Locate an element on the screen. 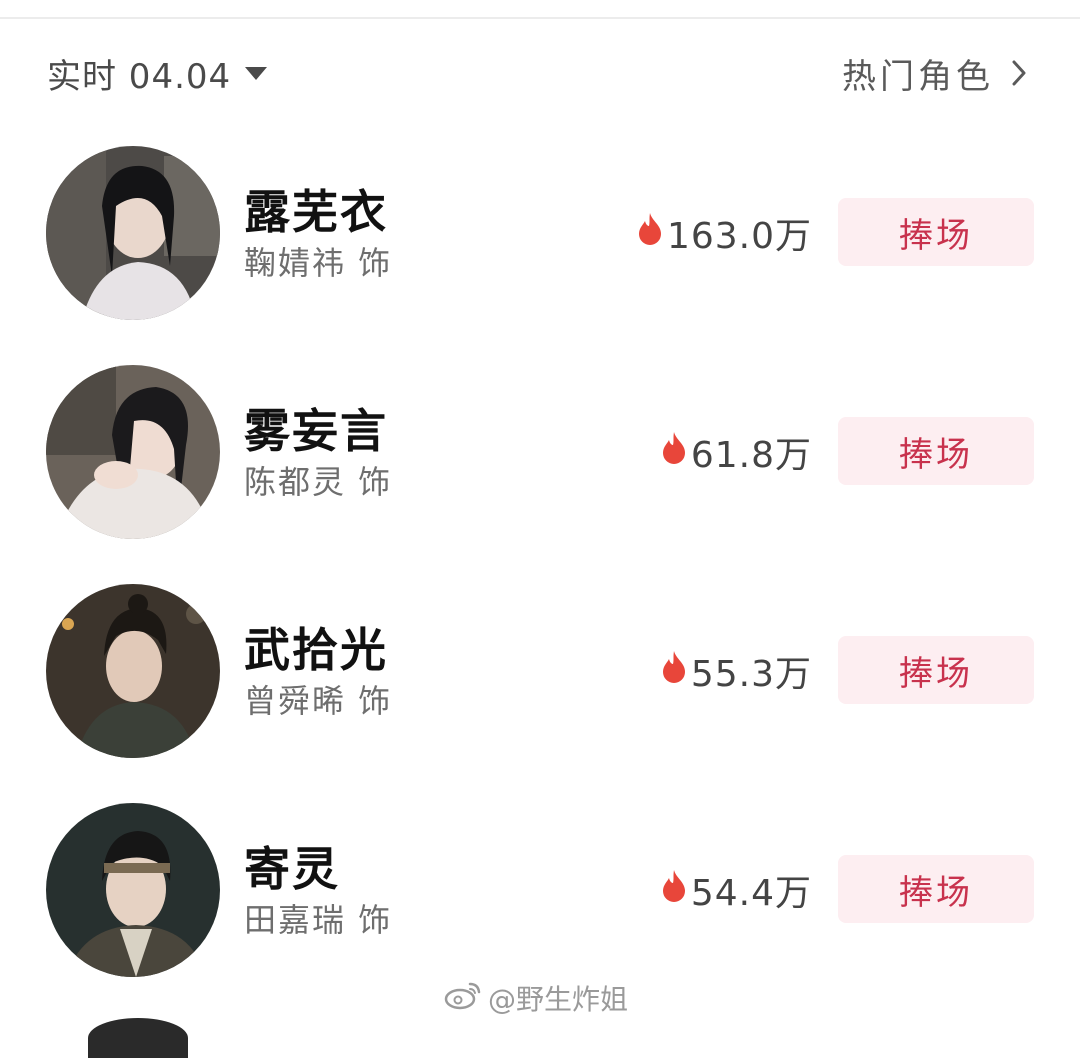 Image resolution: width=1080 pixels, height=1058 pixels. role-name: 寄灵 is located at coordinates (292, 869).